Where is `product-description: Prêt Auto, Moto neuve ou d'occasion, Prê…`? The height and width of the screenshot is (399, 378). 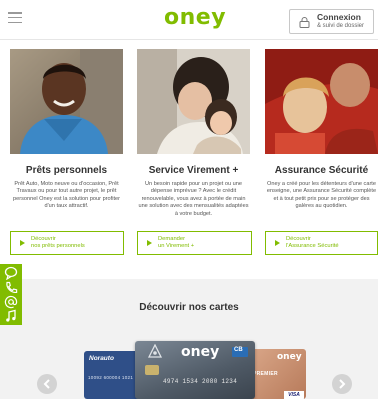 product-description: Prêt Auto, Moto neuve ou d'occasion, Prê… is located at coordinates (66, 195).